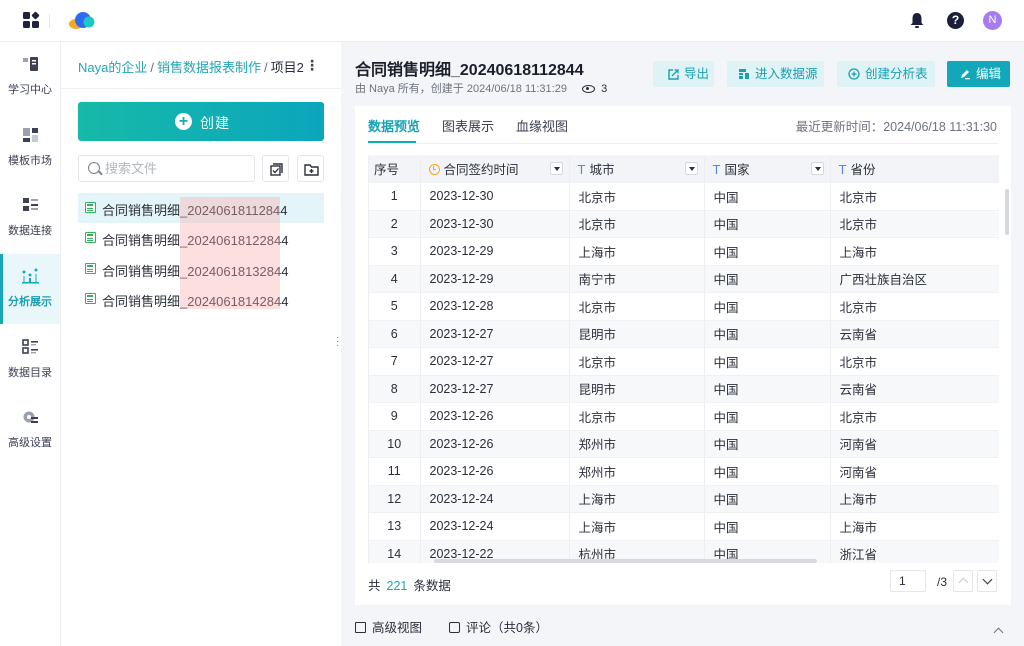  What do you see at coordinates (908, 581) in the screenshot?
I see `page-number-input` at bounding box center [908, 581].